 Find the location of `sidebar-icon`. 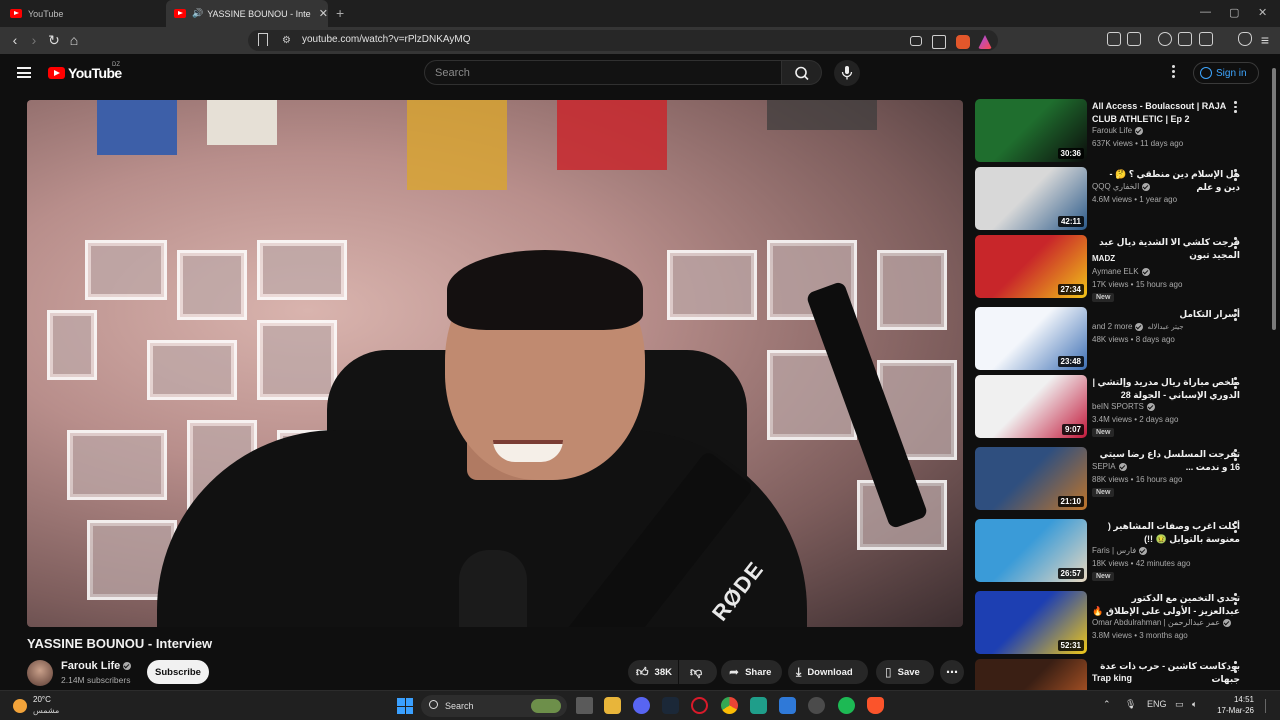

sidebar-icon is located at coordinates (1185, 39).